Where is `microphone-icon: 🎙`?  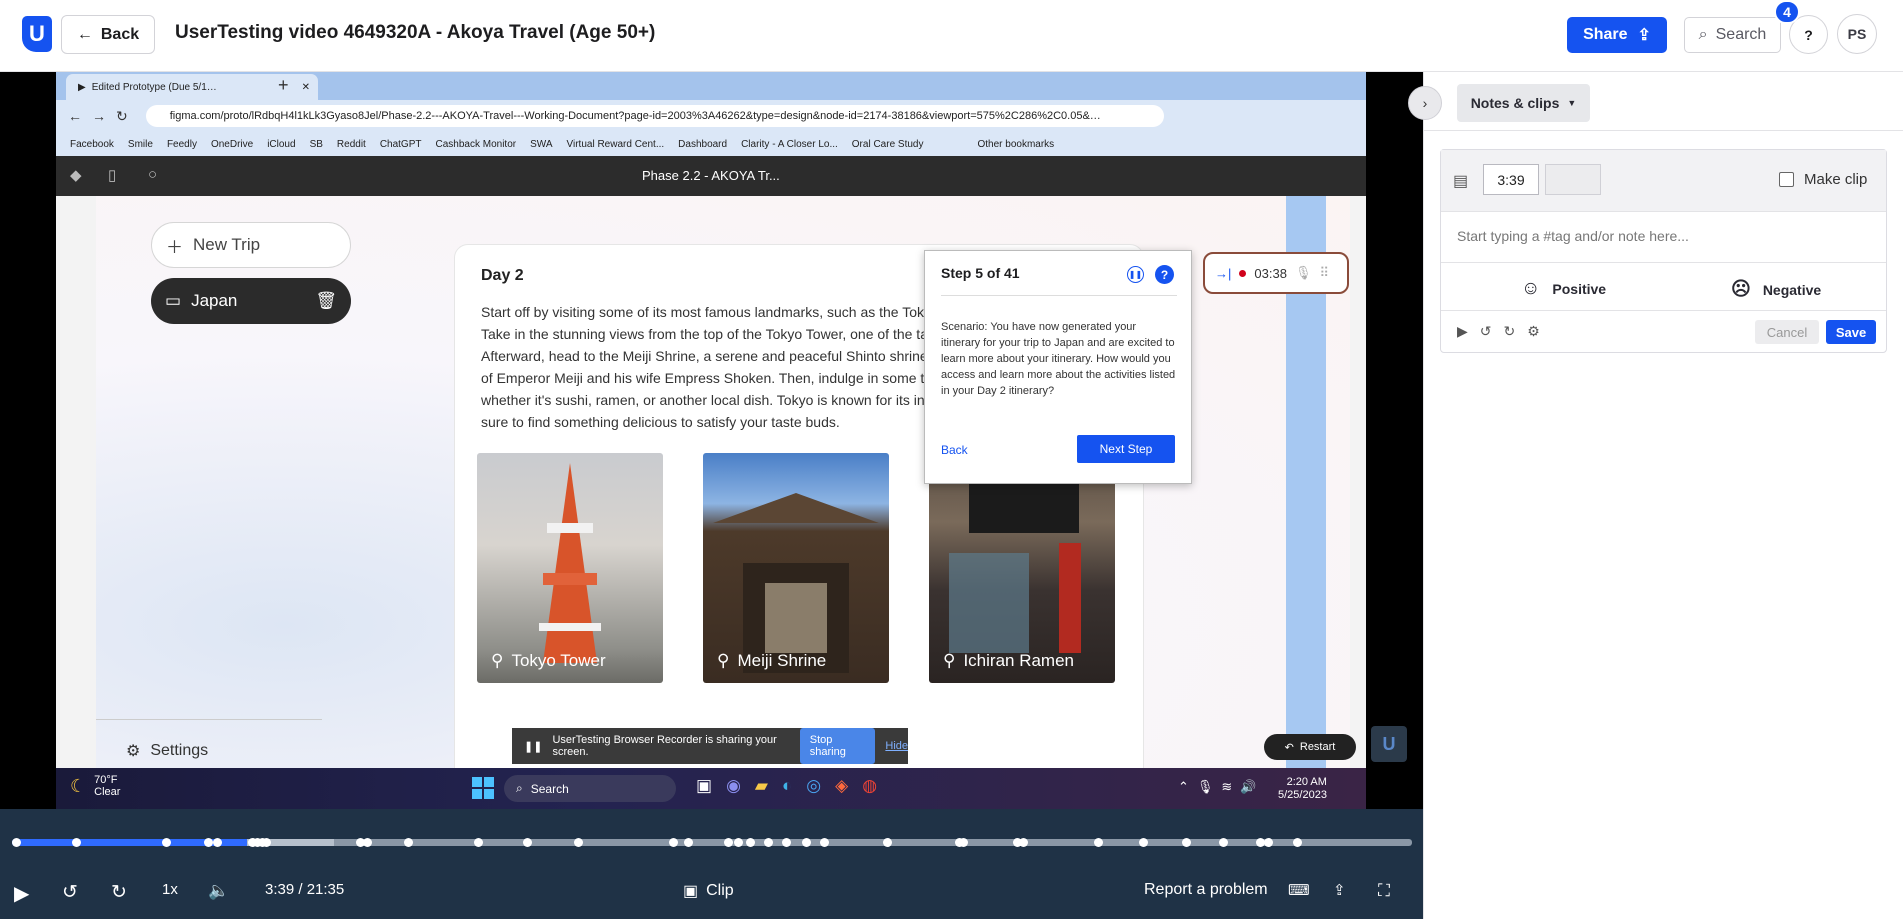 microphone-icon: 🎙 is located at coordinates (1303, 272).